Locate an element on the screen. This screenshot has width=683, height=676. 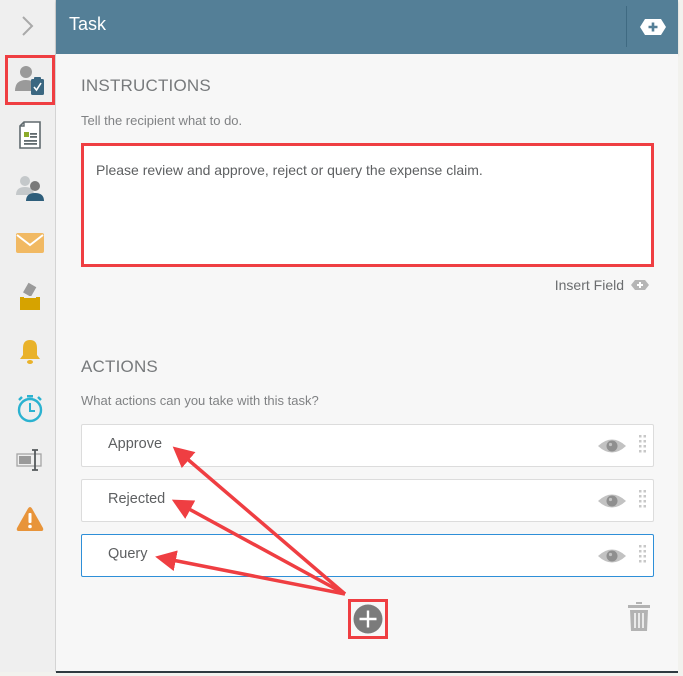
add-action-button is located at coordinates (368, 619).